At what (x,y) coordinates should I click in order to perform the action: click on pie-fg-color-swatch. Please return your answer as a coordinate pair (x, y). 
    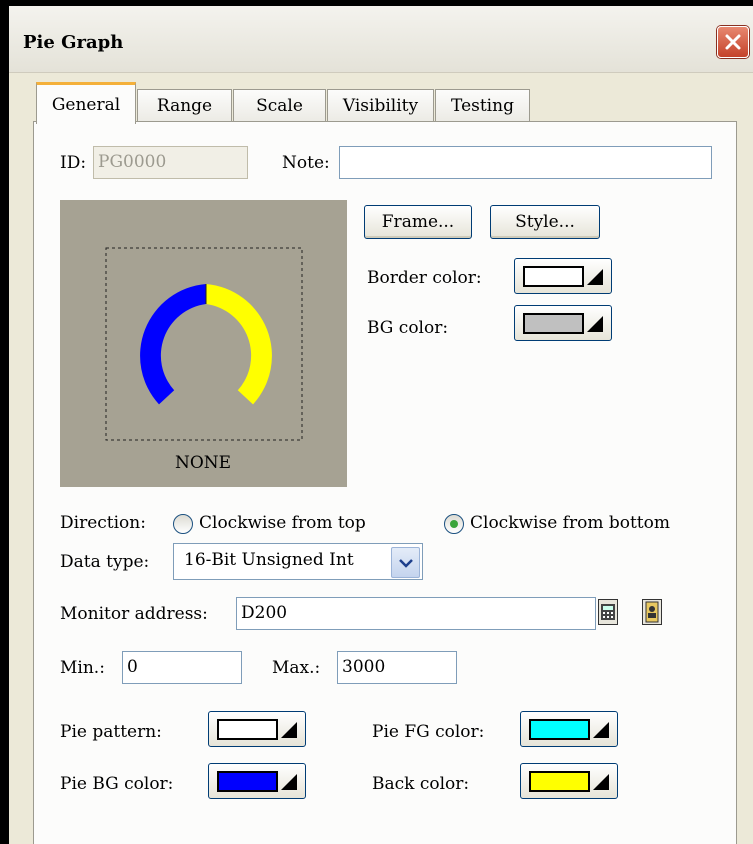
    Looking at the image, I should click on (559, 729).